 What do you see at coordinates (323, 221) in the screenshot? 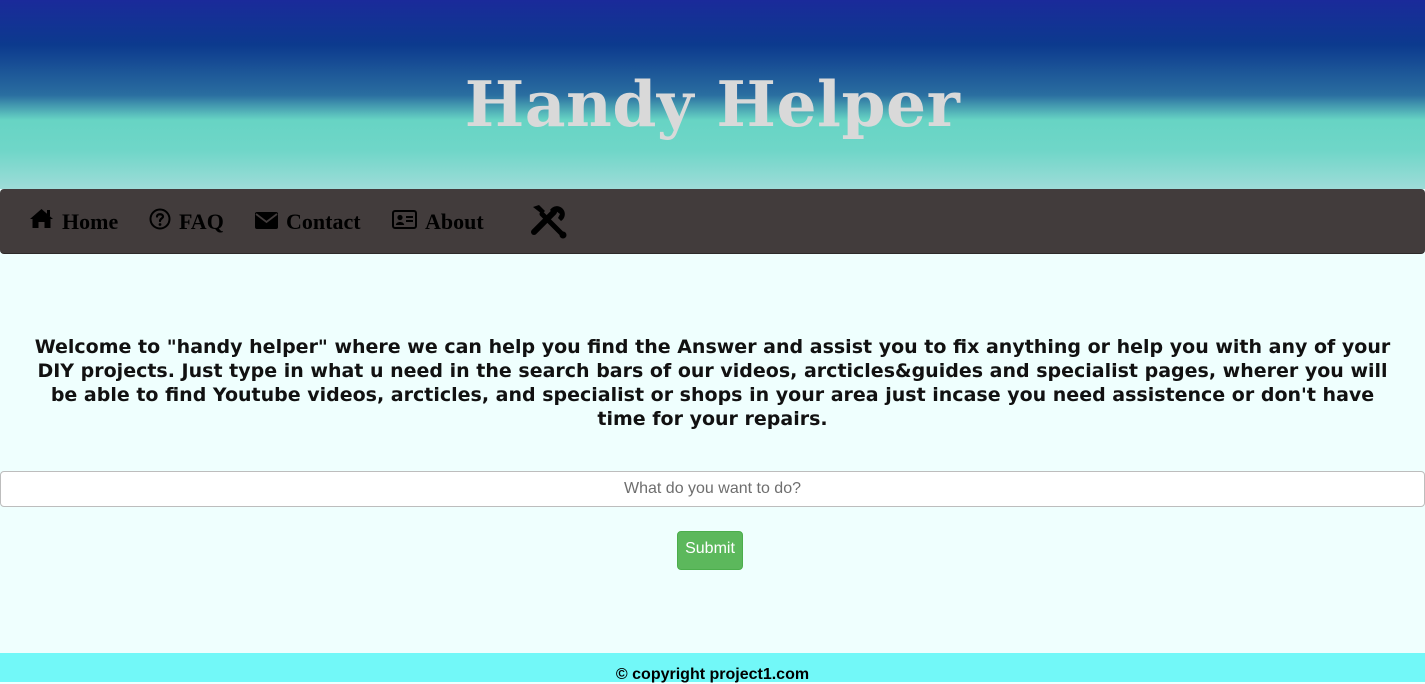
I see `nav-item-label: Contact` at bounding box center [323, 221].